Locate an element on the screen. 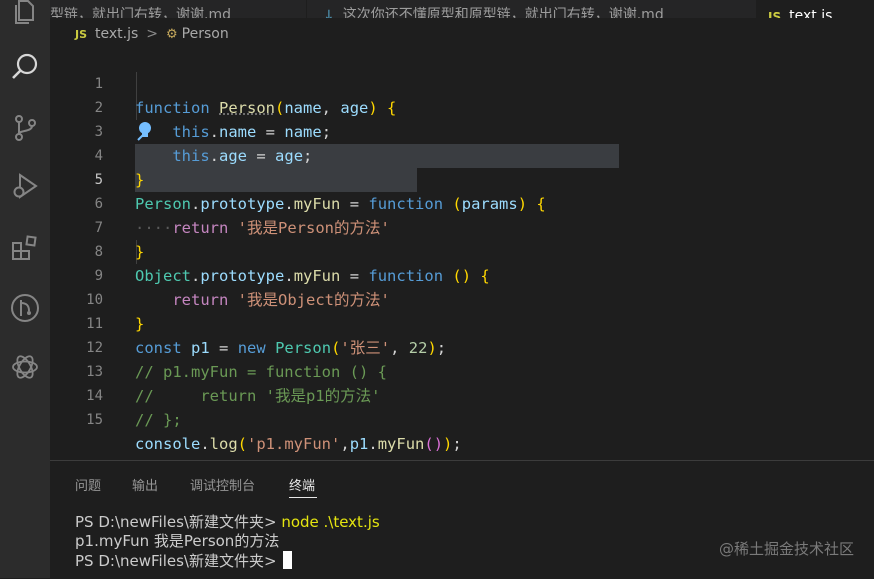 The image size is (874, 579). code-line: 7 } is located at coordinates (462, 226).